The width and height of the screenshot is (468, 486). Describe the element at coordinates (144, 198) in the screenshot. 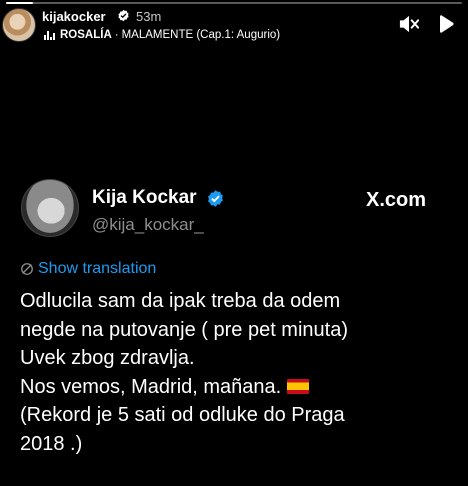

I see `tweet-author-name: Kija Kockar` at that location.